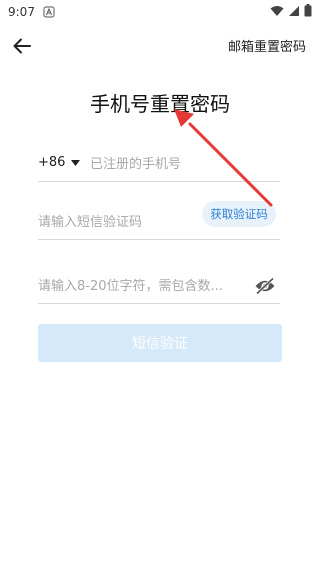  What do you see at coordinates (267, 45) in the screenshot?
I see `email-reset-link: 邮箱重置密码` at bounding box center [267, 45].